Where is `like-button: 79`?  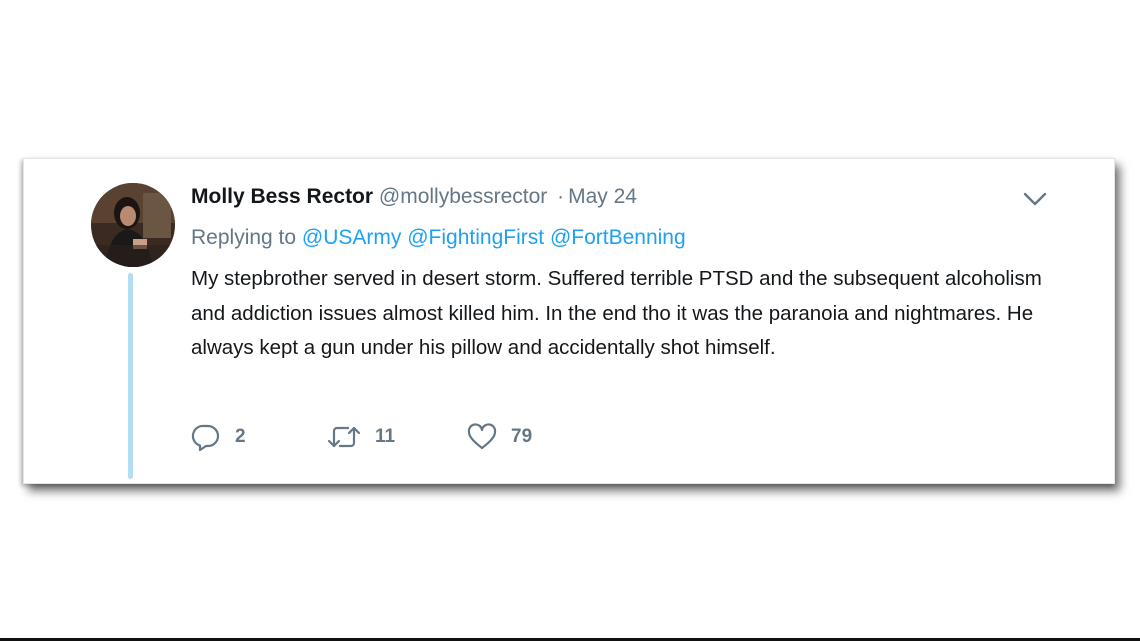 like-button: 79 is located at coordinates (499, 437).